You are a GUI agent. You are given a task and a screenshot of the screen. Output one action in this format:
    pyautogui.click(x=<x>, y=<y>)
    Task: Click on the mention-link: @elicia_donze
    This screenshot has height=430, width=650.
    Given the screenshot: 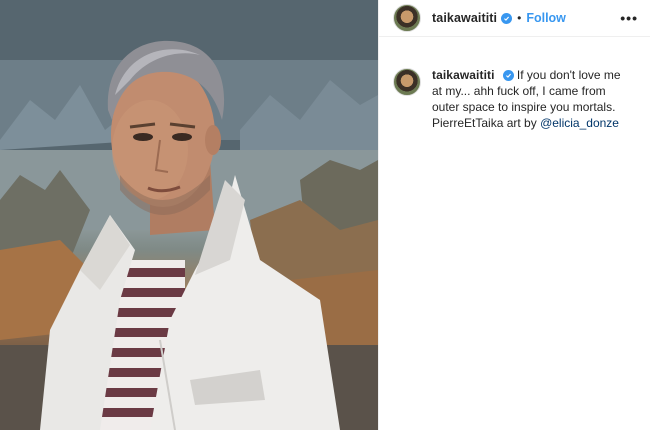 What is the action you would take?
    pyautogui.click(x=579, y=123)
    